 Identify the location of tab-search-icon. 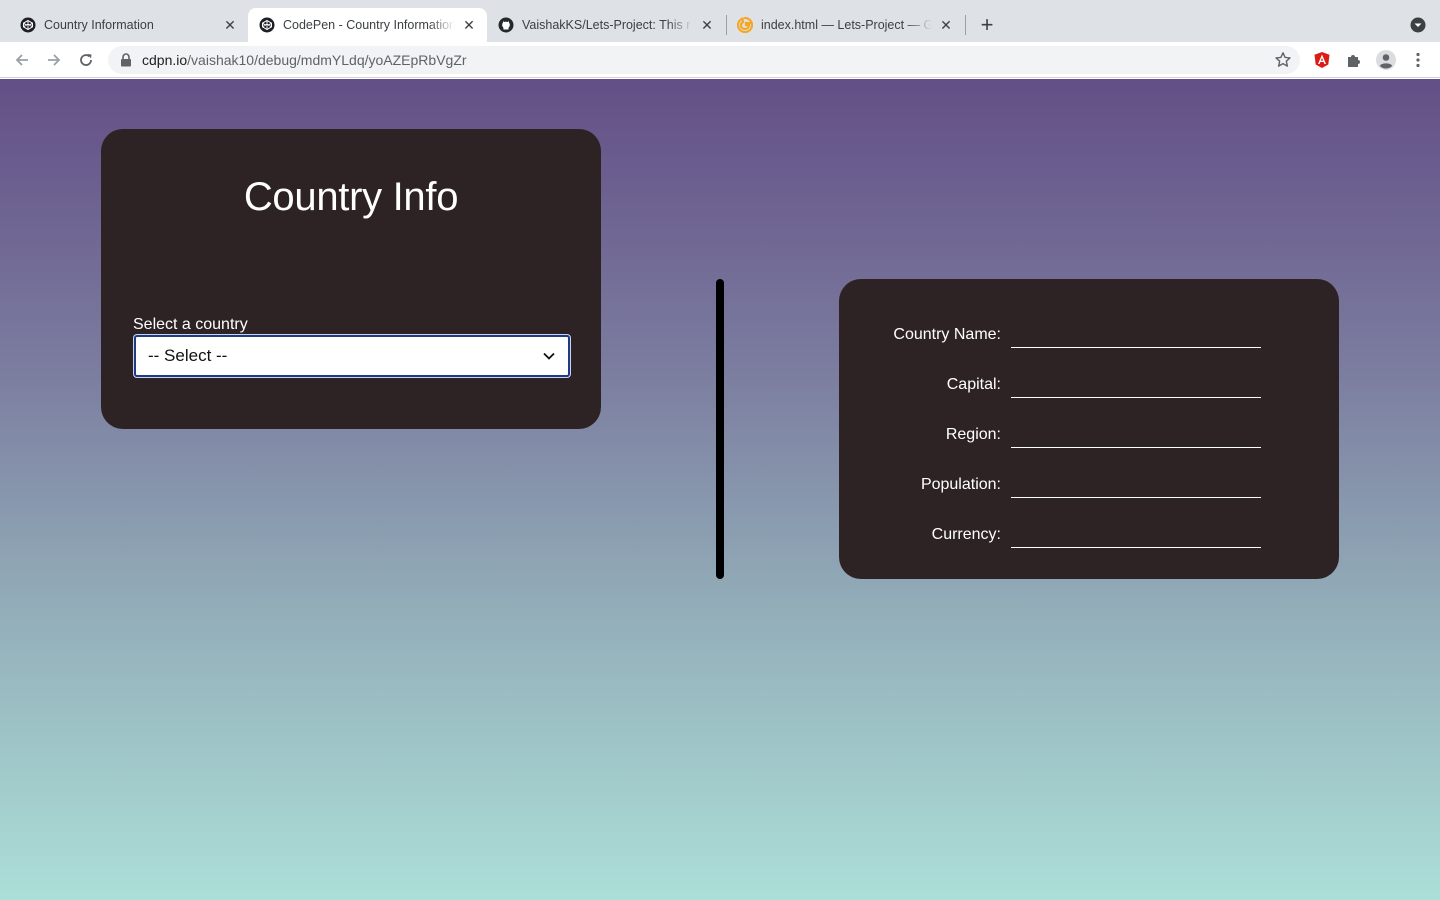
(1418, 25).